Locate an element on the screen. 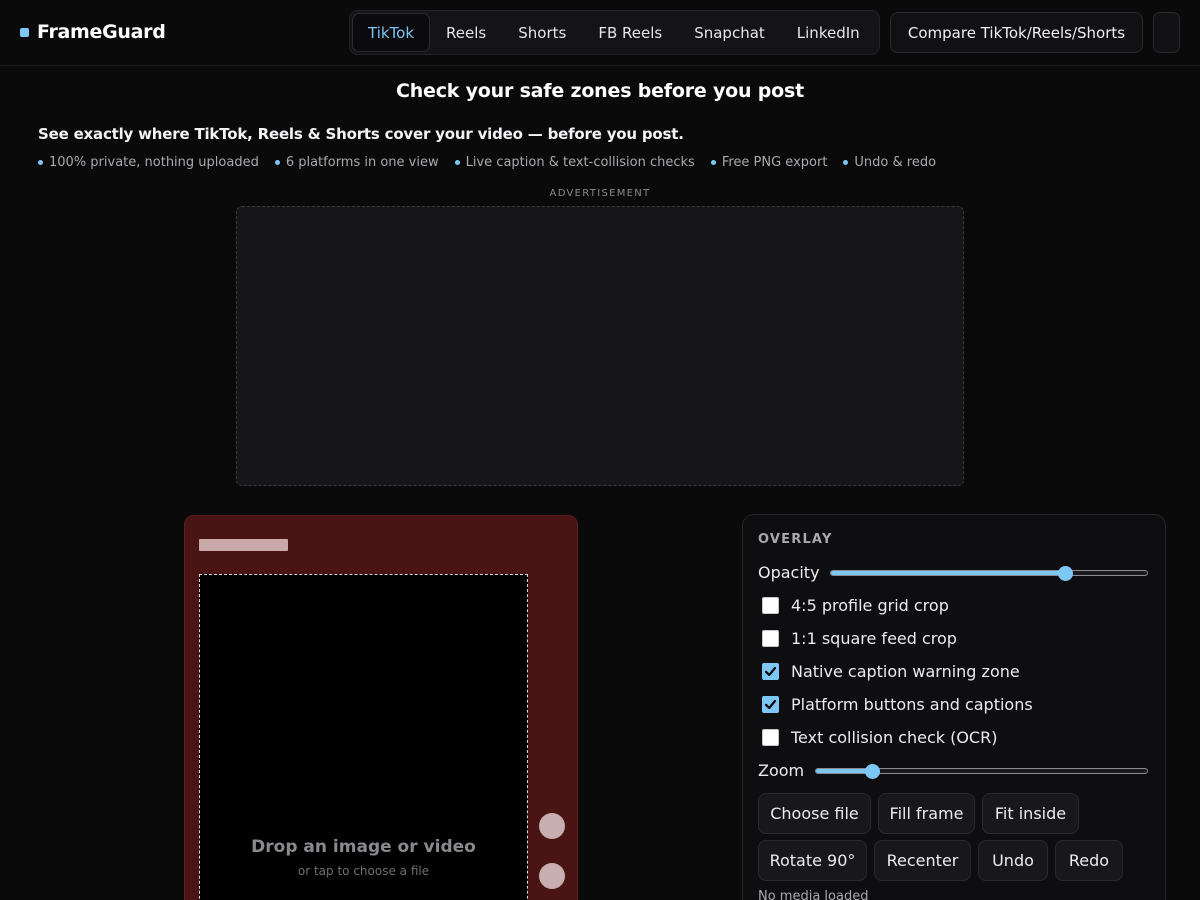 The image size is (1200, 900). checkbox-row-profile-grid: 4:5 profile grid crop is located at coordinates (855, 605).